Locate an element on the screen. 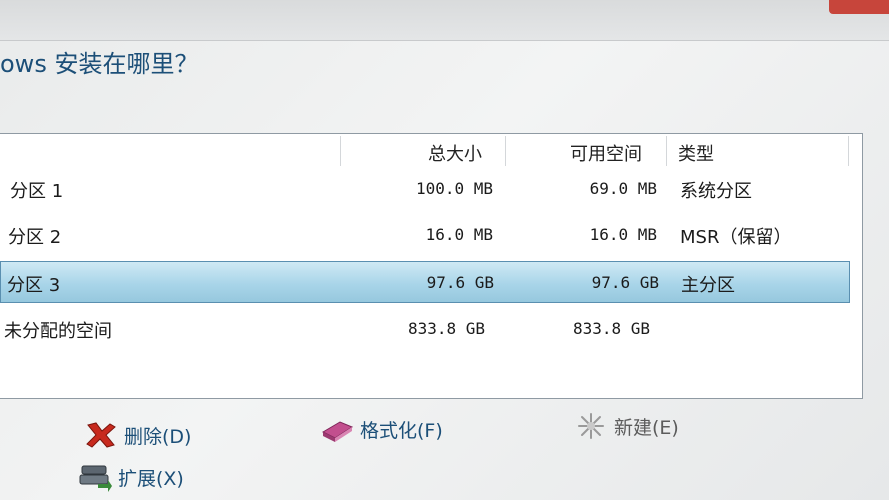  column-header-free-space: 可用空间 is located at coordinates (606, 153).